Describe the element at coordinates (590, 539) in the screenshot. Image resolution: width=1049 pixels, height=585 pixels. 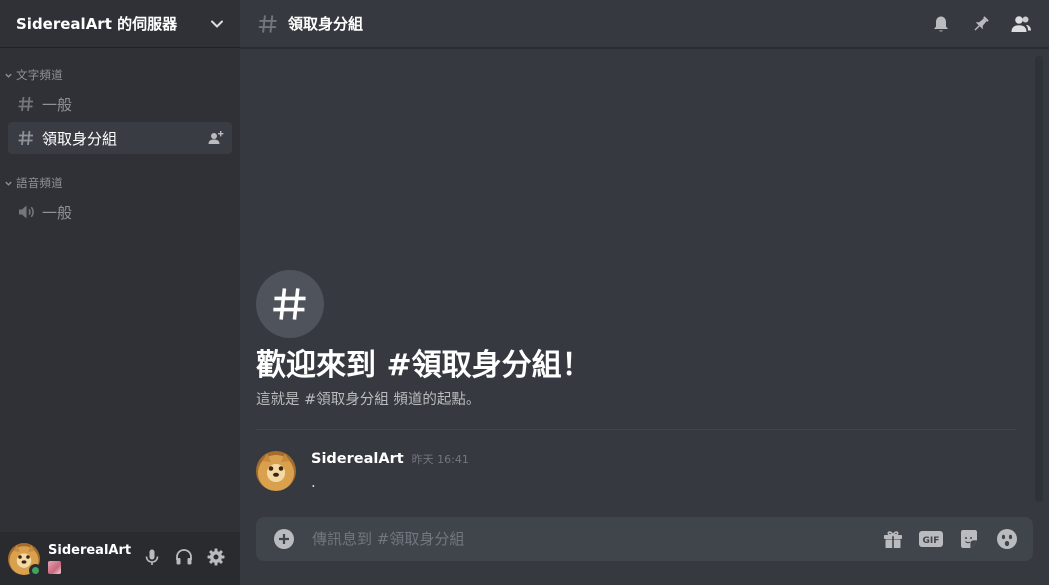
I see `message-input` at that location.